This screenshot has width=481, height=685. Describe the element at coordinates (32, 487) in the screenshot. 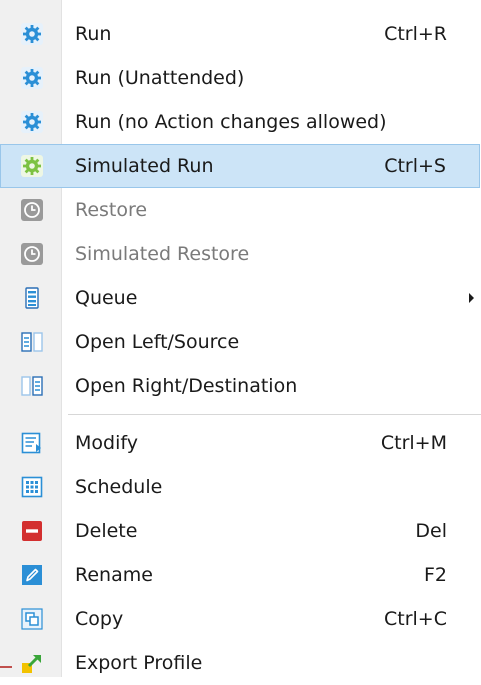

I see `schedule-icon` at that location.